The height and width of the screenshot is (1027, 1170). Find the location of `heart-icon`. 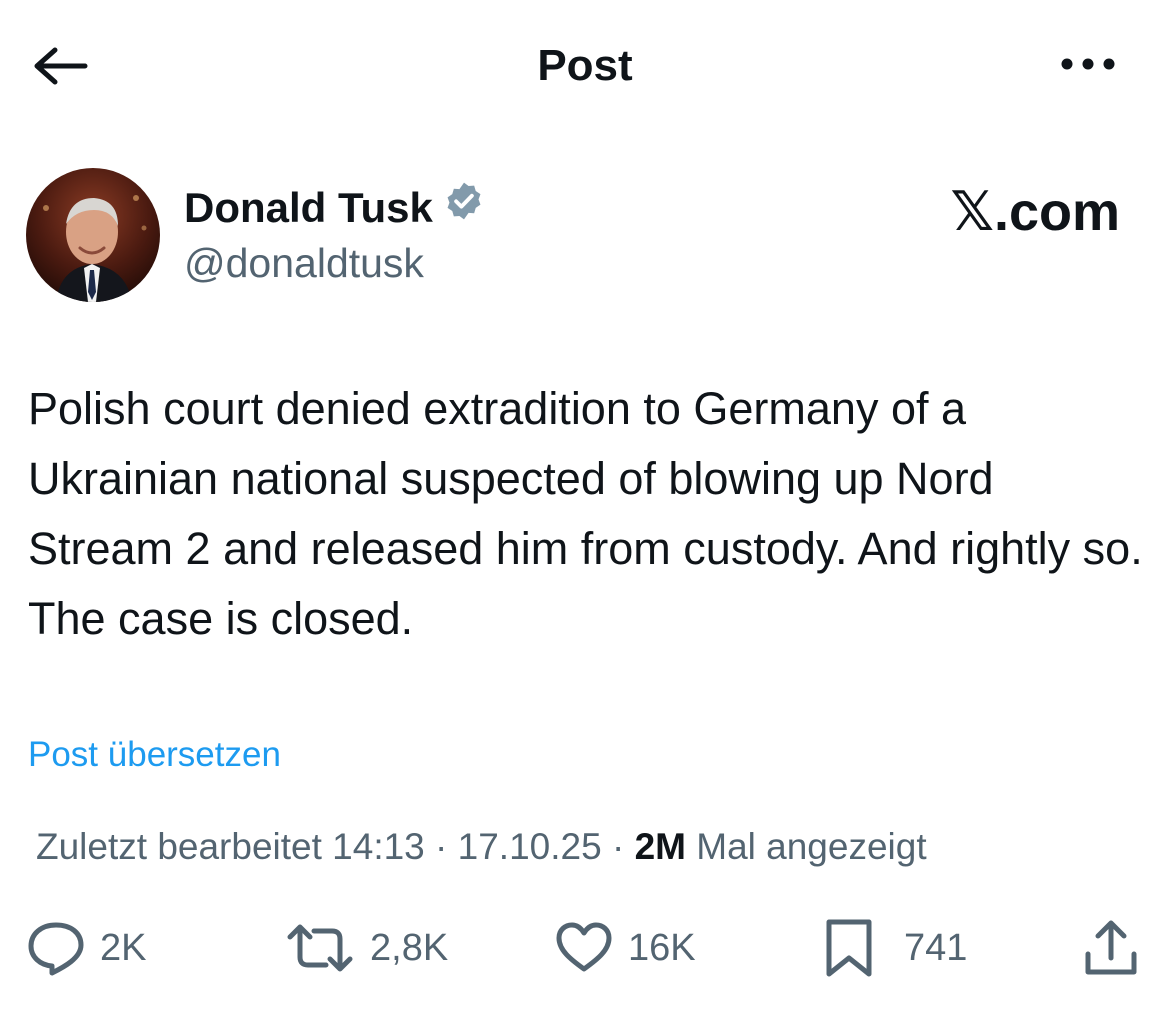

heart-icon is located at coordinates (584, 948).